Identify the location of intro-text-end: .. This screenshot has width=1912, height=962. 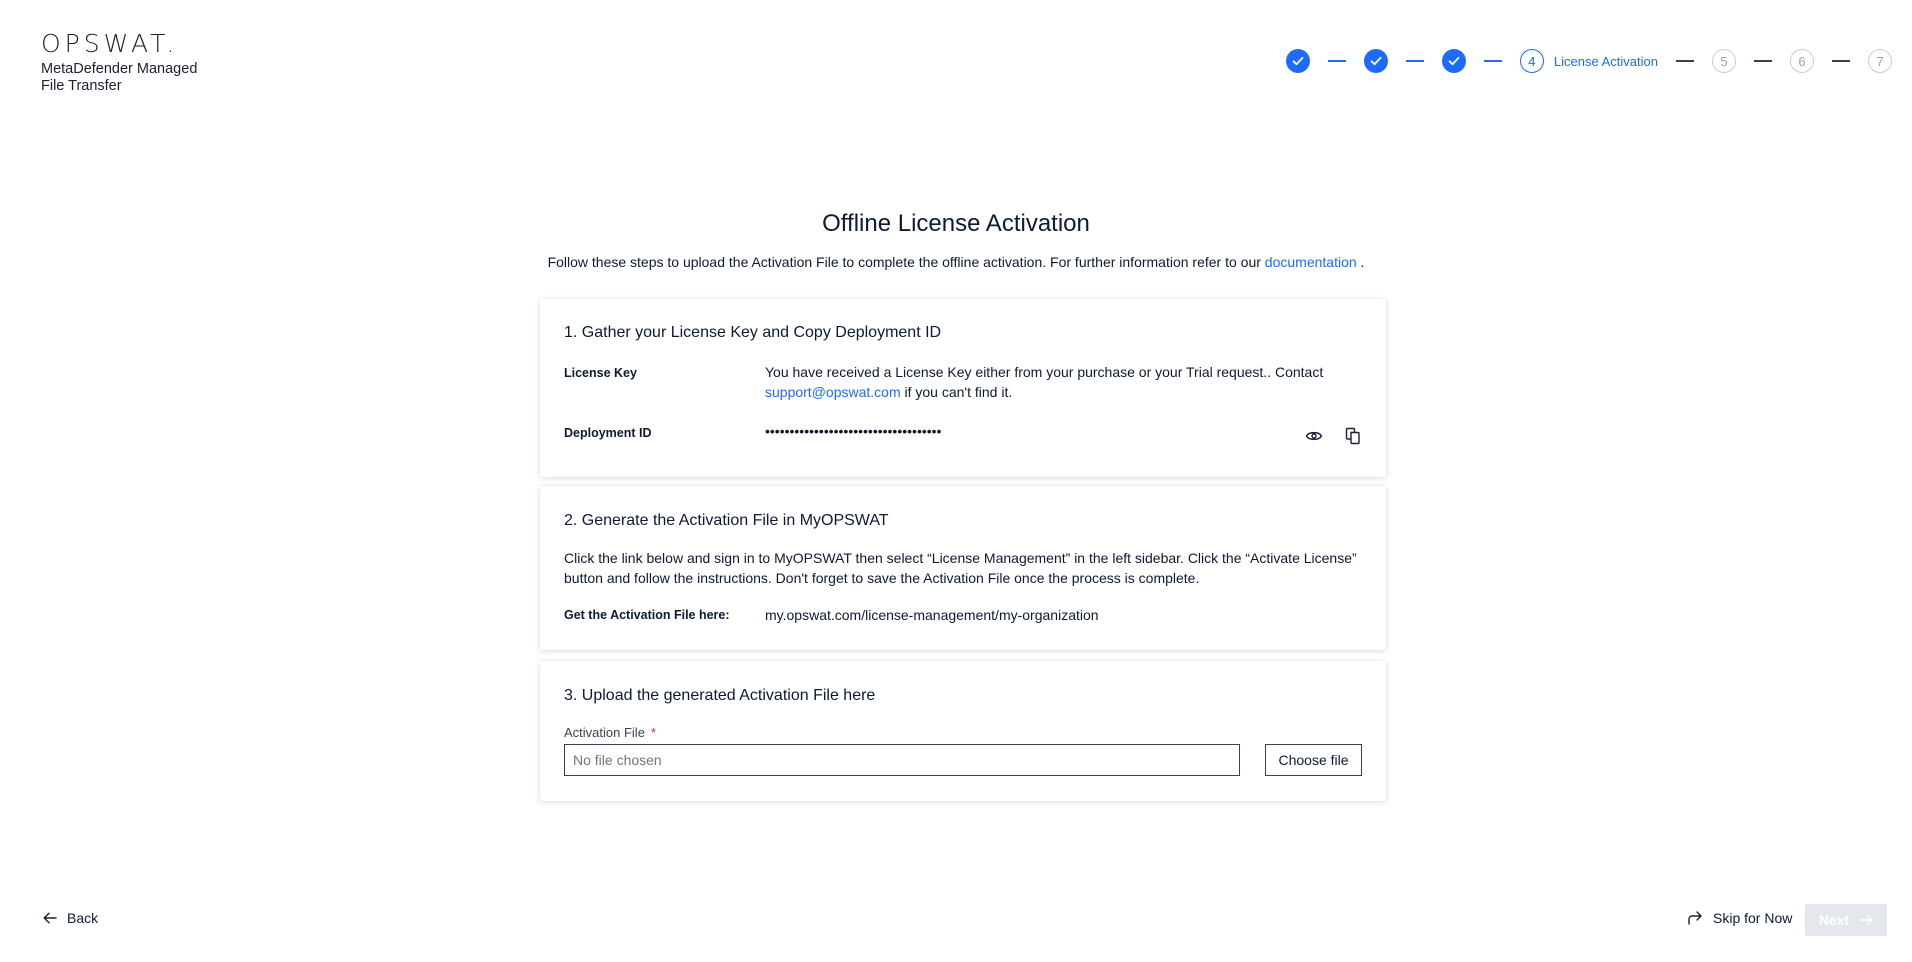
(1362, 262).